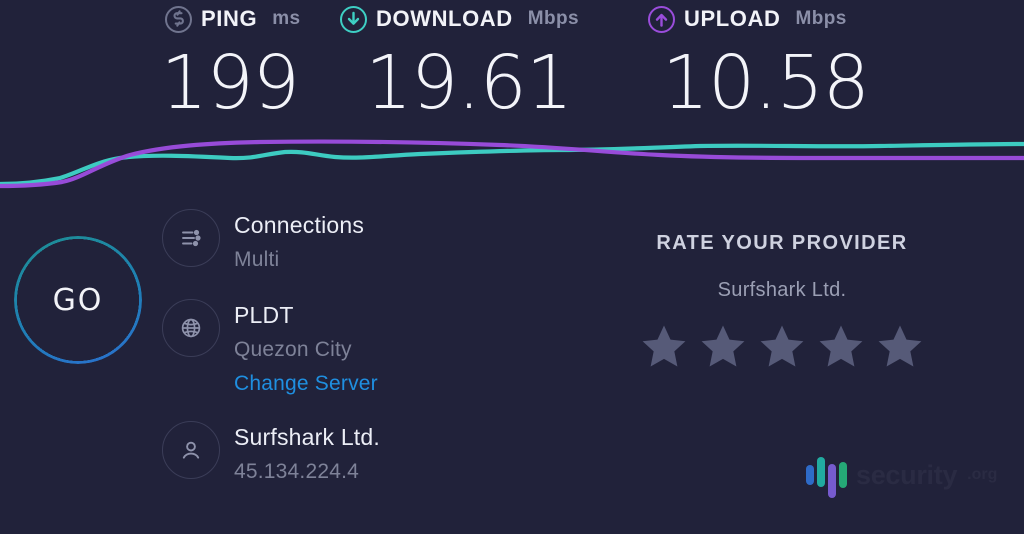  What do you see at coordinates (826, 477) in the screenshot?
I see `security-org-logo-icon` at bounding box center [826, 477].